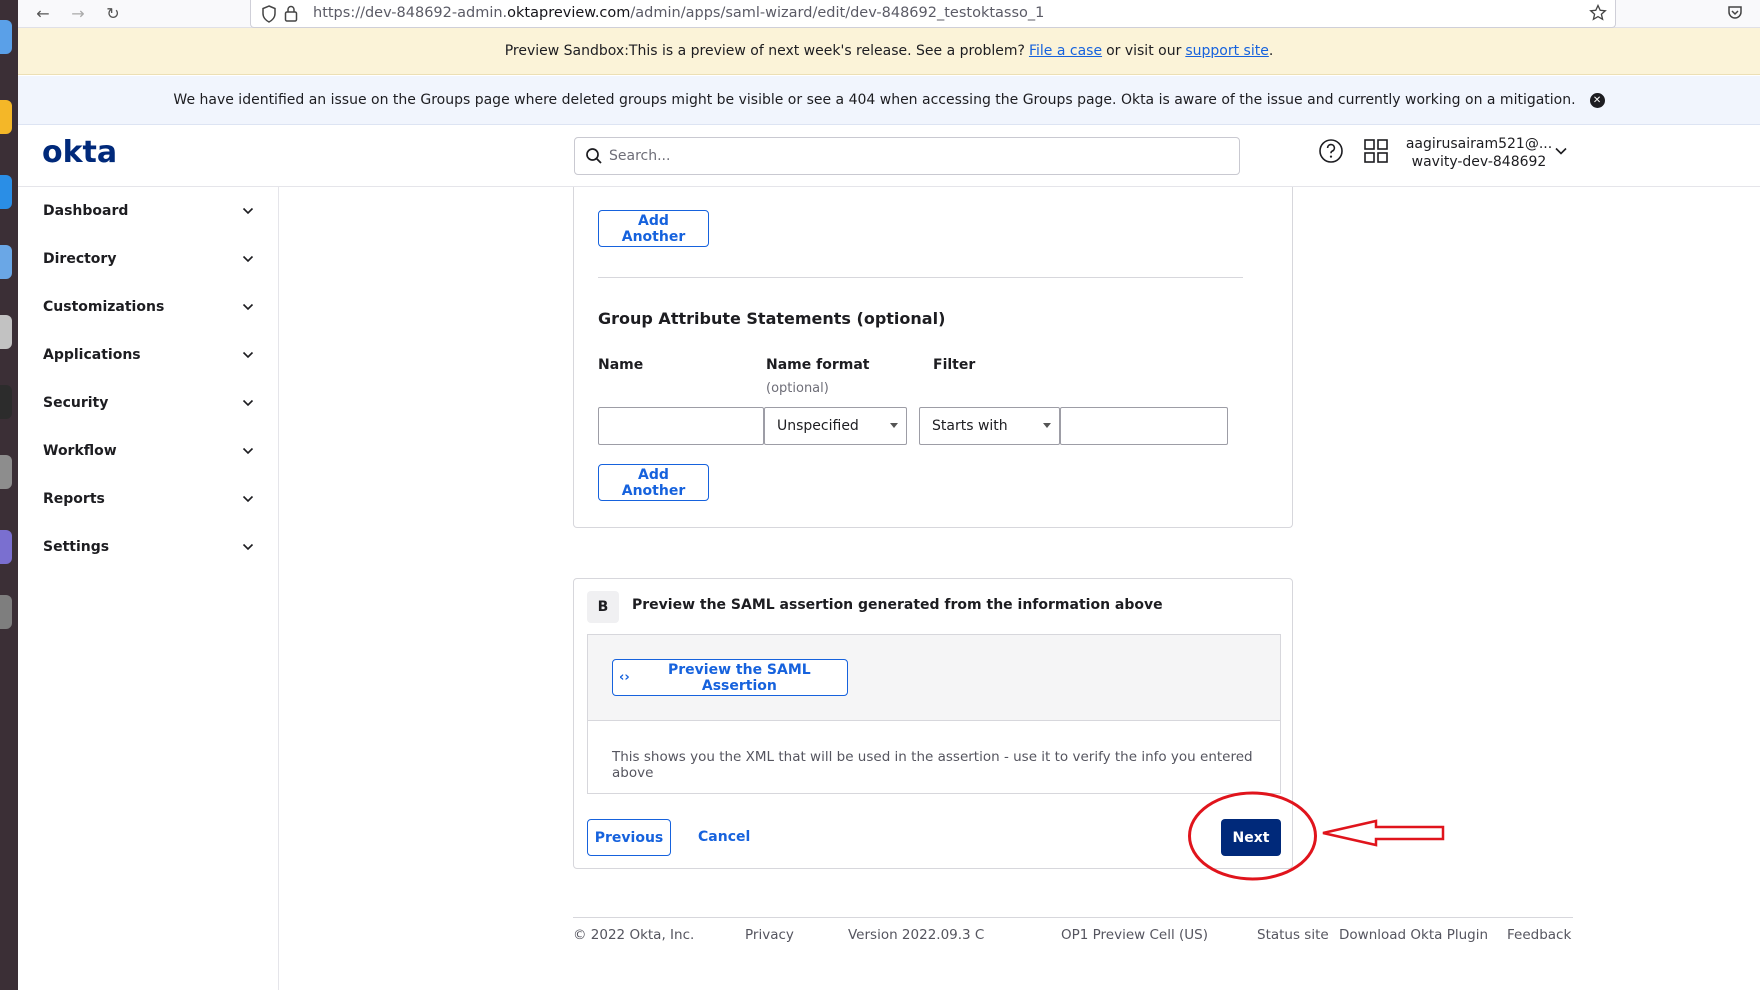  What do you see at coordinates (78, 14) in the screenshot?
I see `forward-icon: →` at bounding box center [78, 14].